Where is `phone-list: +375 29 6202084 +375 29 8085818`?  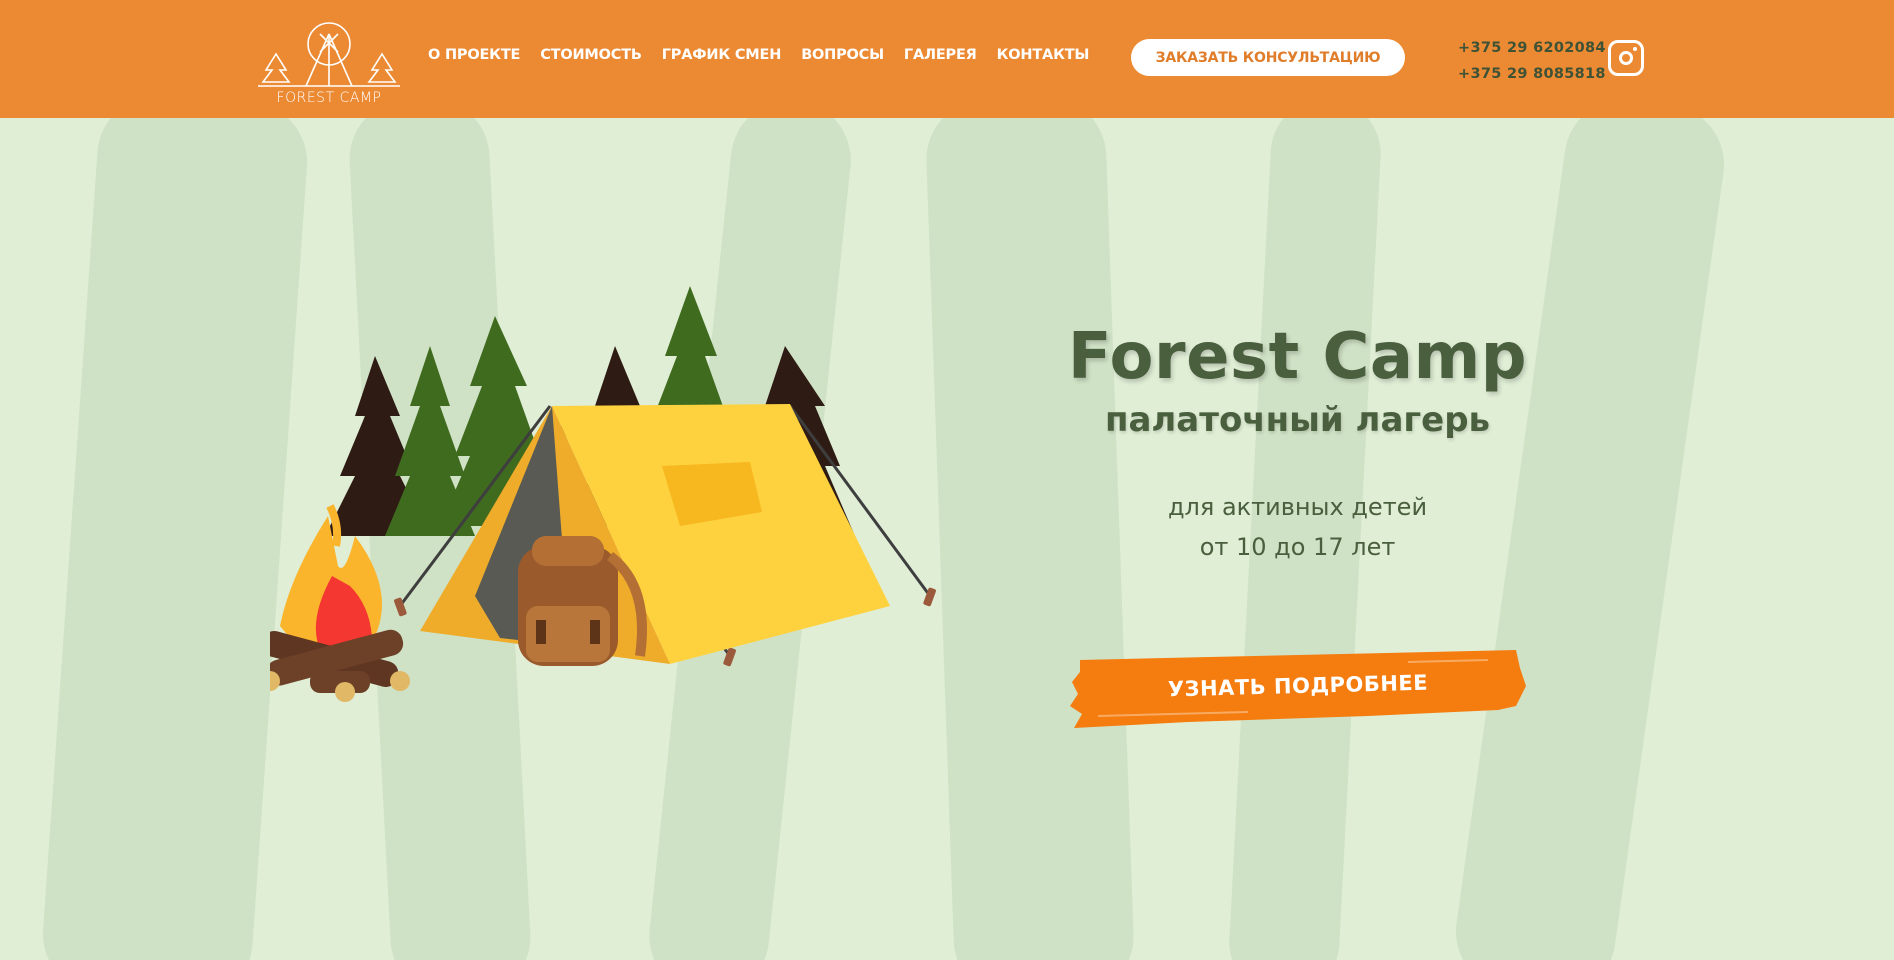 phone-list: +375 29 6202084 +375 29 8085818 is located at coordinates (1532, 61).